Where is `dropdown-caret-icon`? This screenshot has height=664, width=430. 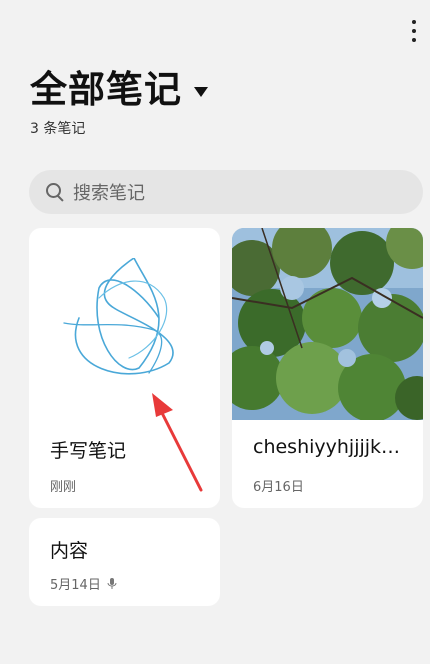 dropdown-caret-icon is located at coordinates (201, 92).